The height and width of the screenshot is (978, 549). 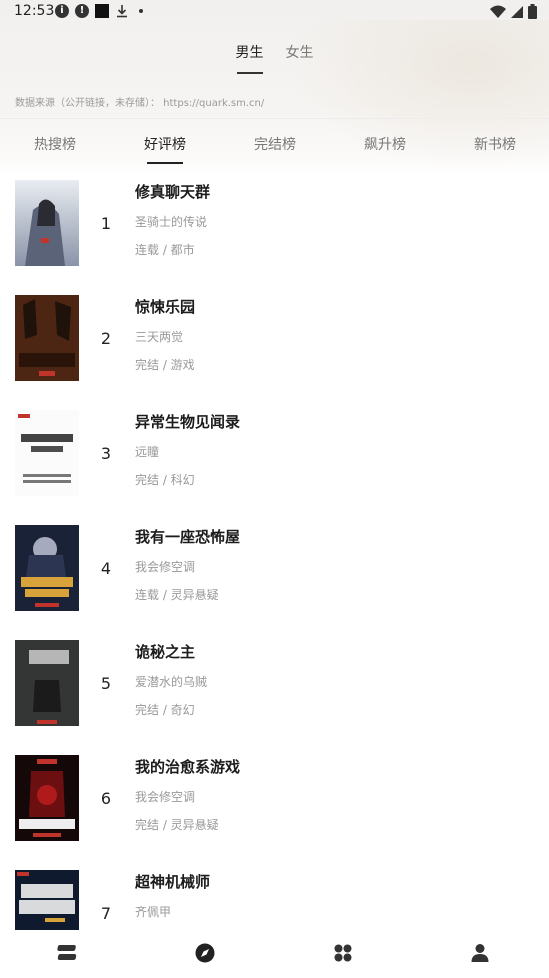 What do you see at coordinates (147, 452) in the screenshot?
I see `book-author: 远瞳` at bounding box center [147, 452].